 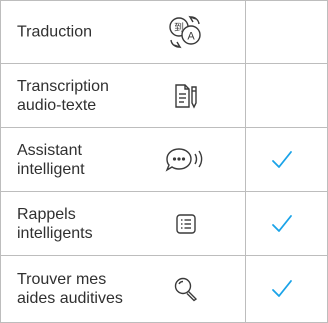 What do you see at coordinates (51, 159) in the screenshot?
I see `feature-label-assistant: Assistant intelligent` at bounding box center [51, 159].